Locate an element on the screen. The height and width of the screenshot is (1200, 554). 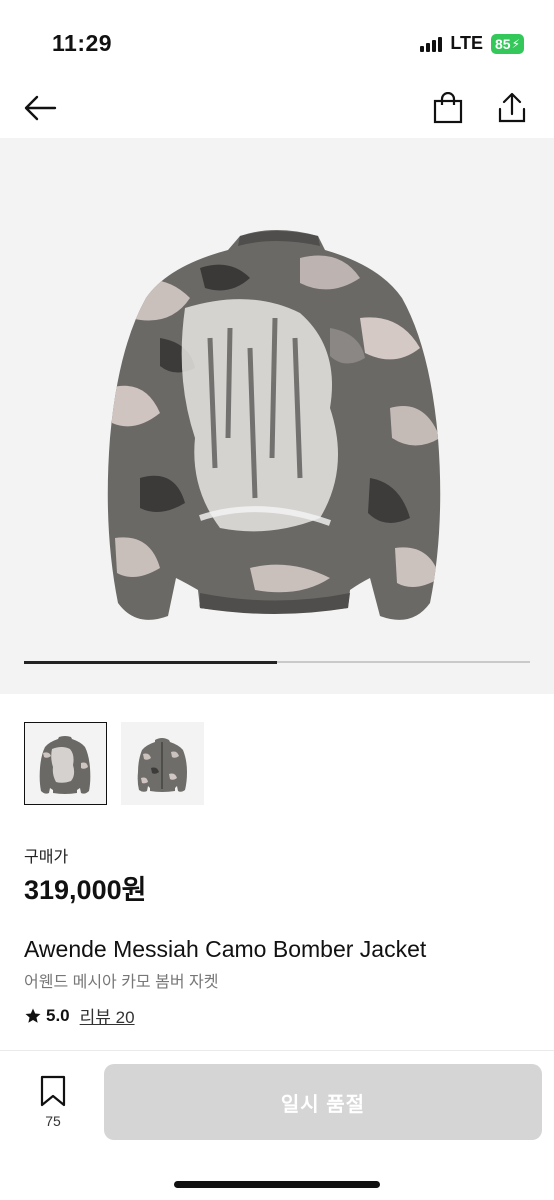
share-icon is located at coordinates (512, 107).